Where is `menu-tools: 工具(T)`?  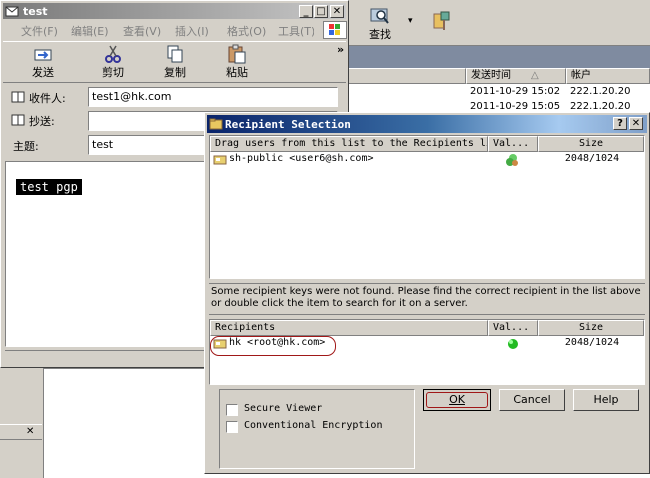 menu-tools: 工具(T) is located at coordinates (296, 31).